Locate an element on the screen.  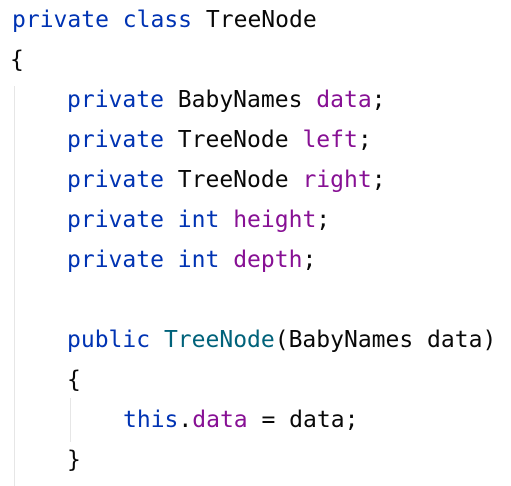
code-line-field-left: private TreeNode left; is located at coordinates (219, 140).